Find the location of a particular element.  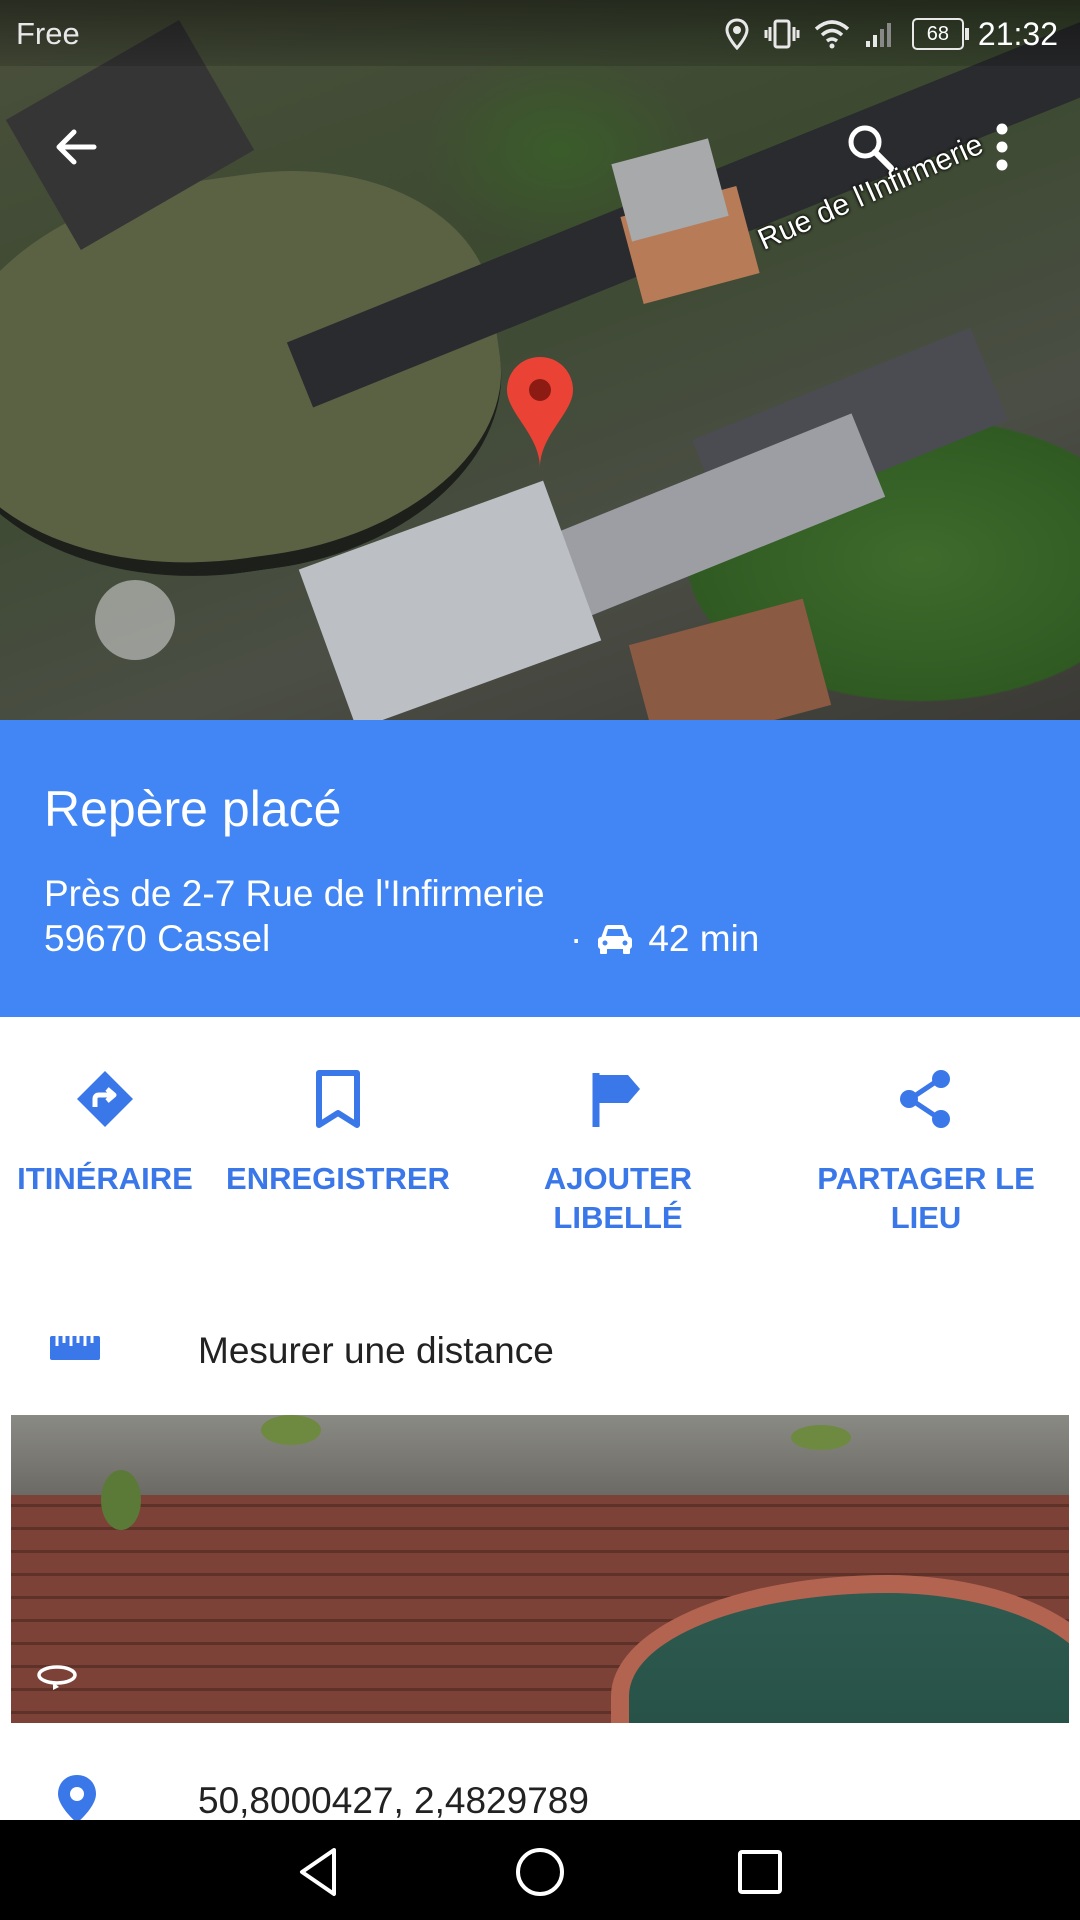

signal-icon is located at coordinates (878, 35).